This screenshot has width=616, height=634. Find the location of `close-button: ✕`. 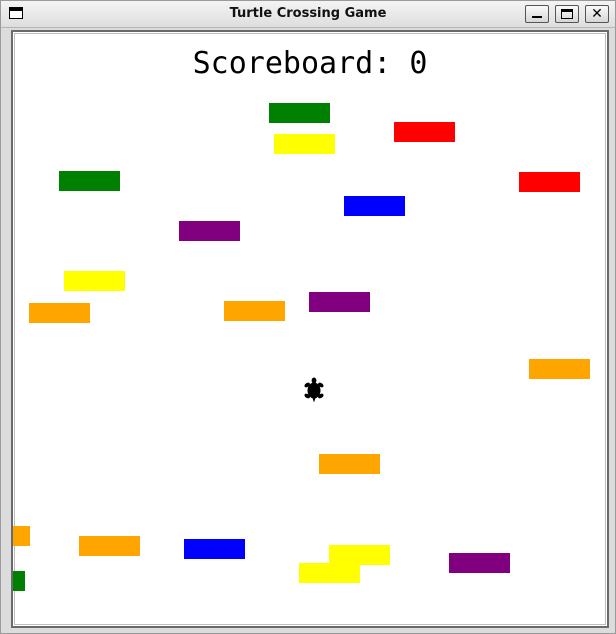

close-button: ✕ is located at coordinates (597, 14).